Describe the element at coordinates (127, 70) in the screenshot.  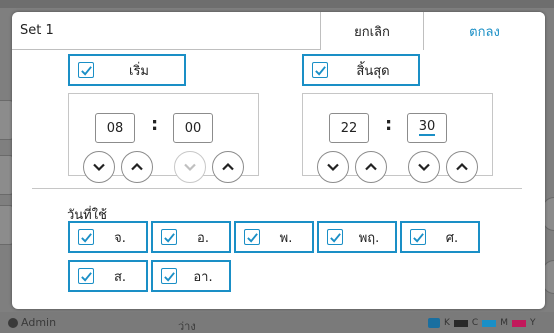
I see `start-checkbox-button: เริ่ม` at that location.